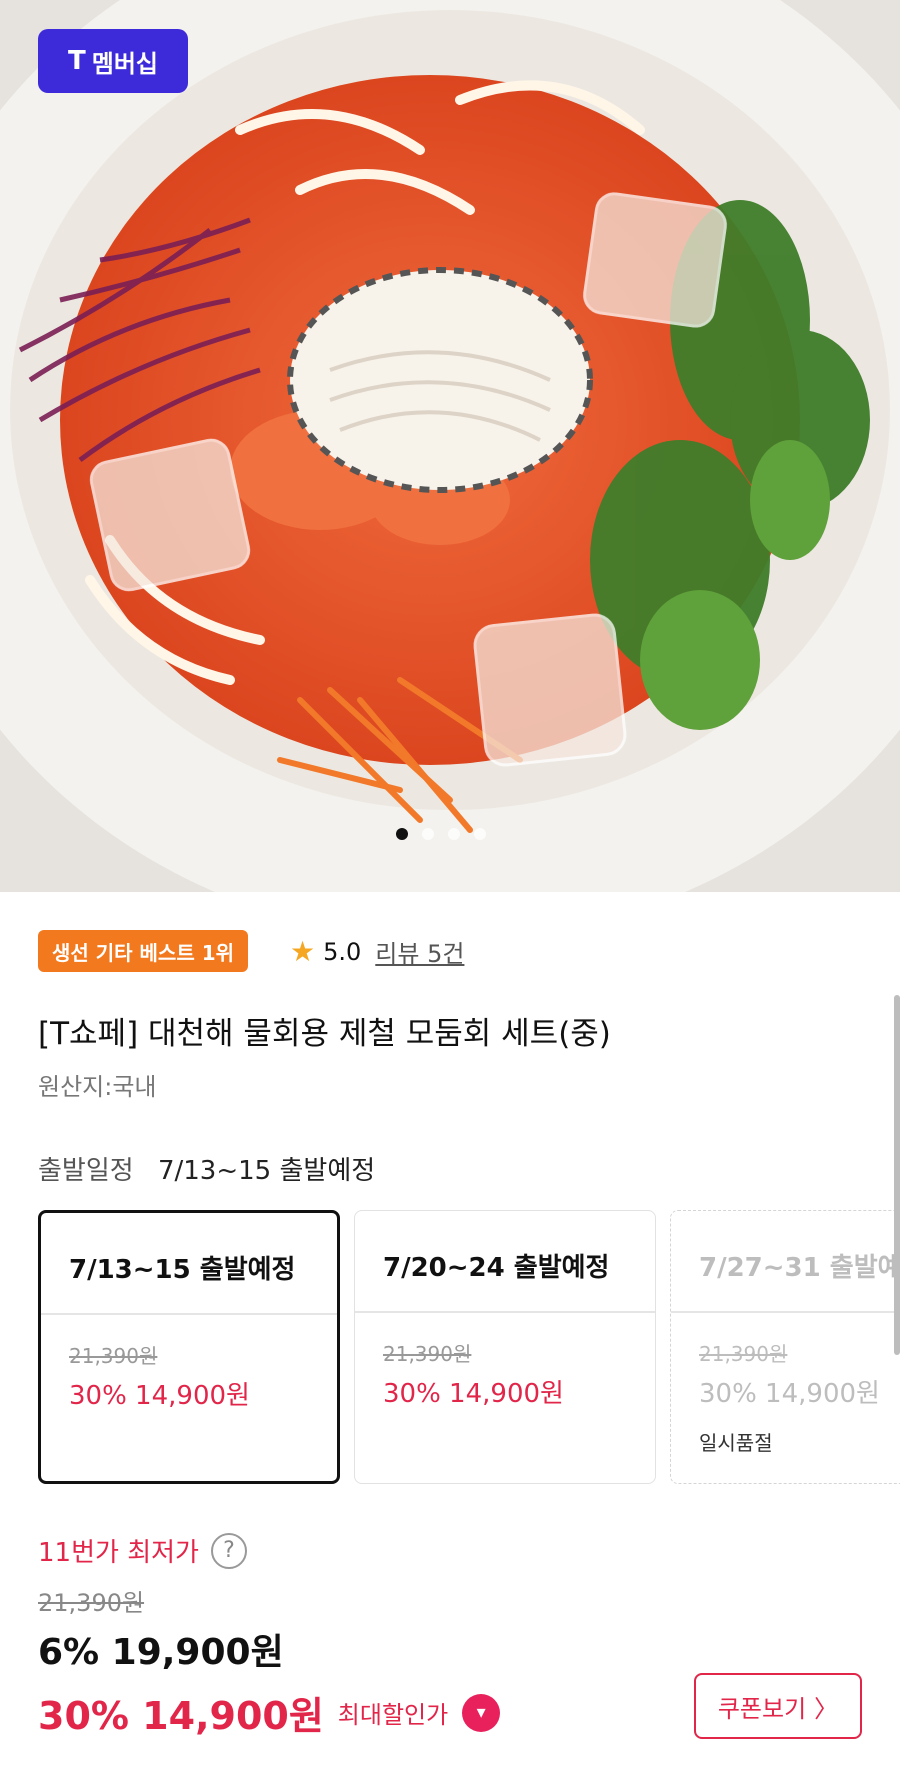 This screenshot has width=900, height=1767. I want to click on rating-value: 5.0, so click(342, 951).